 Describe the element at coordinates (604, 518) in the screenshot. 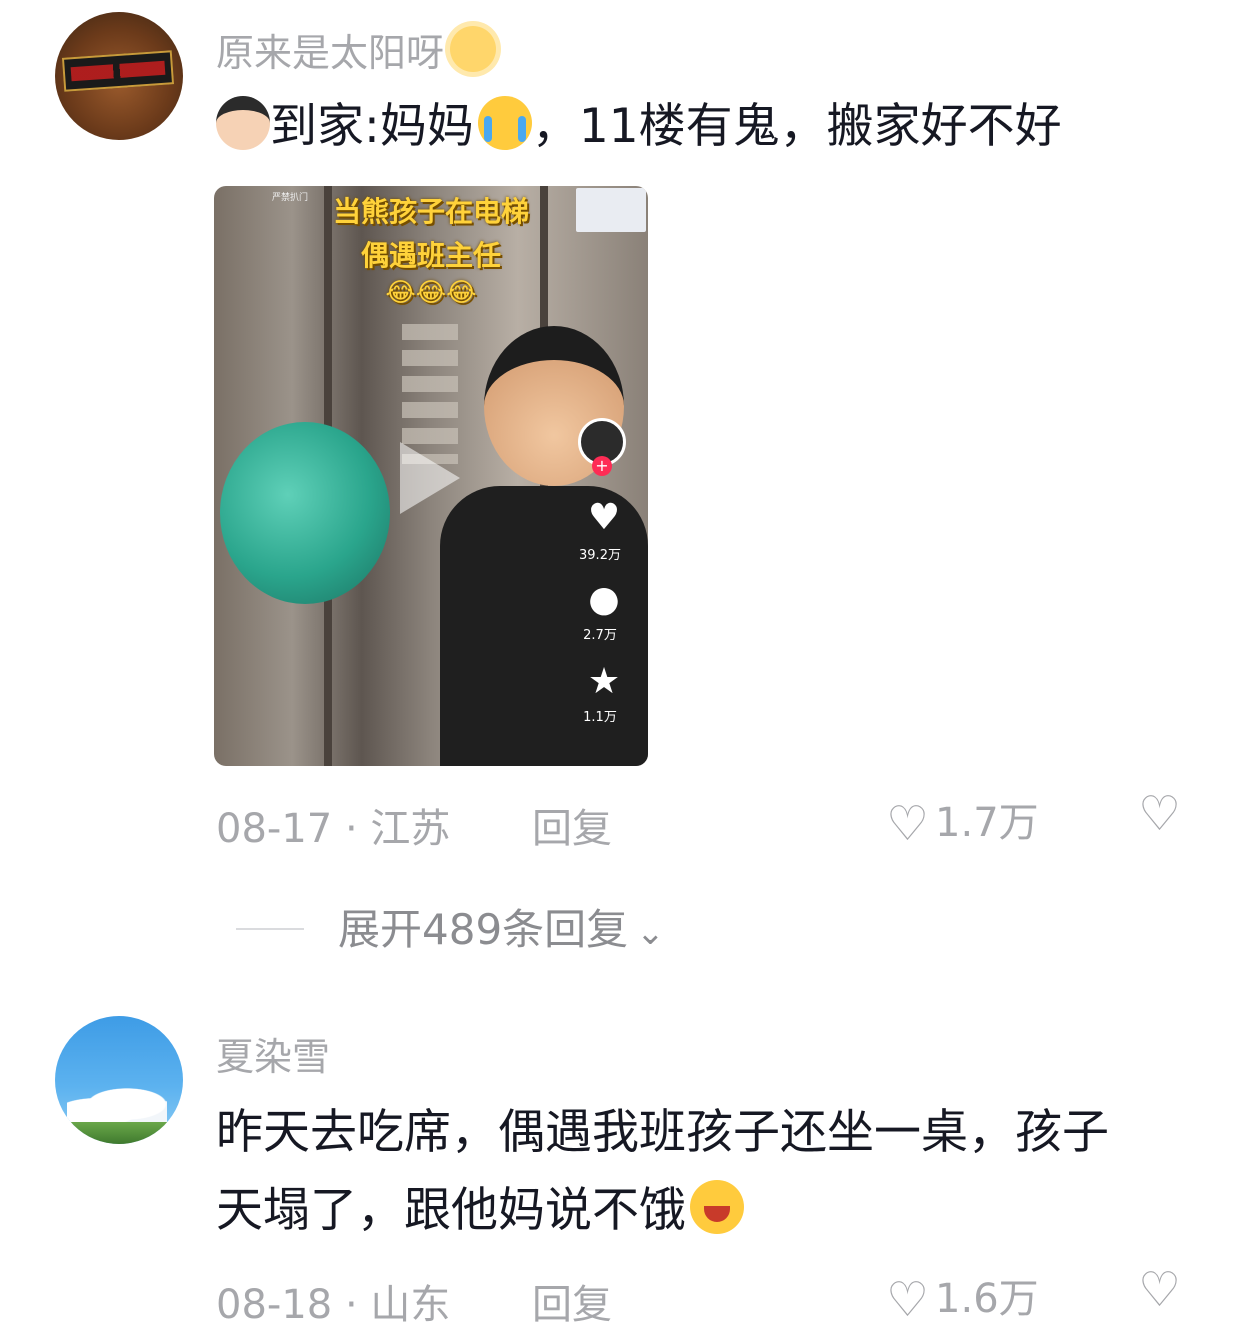

I see `heart-icon: ♥` at that location.